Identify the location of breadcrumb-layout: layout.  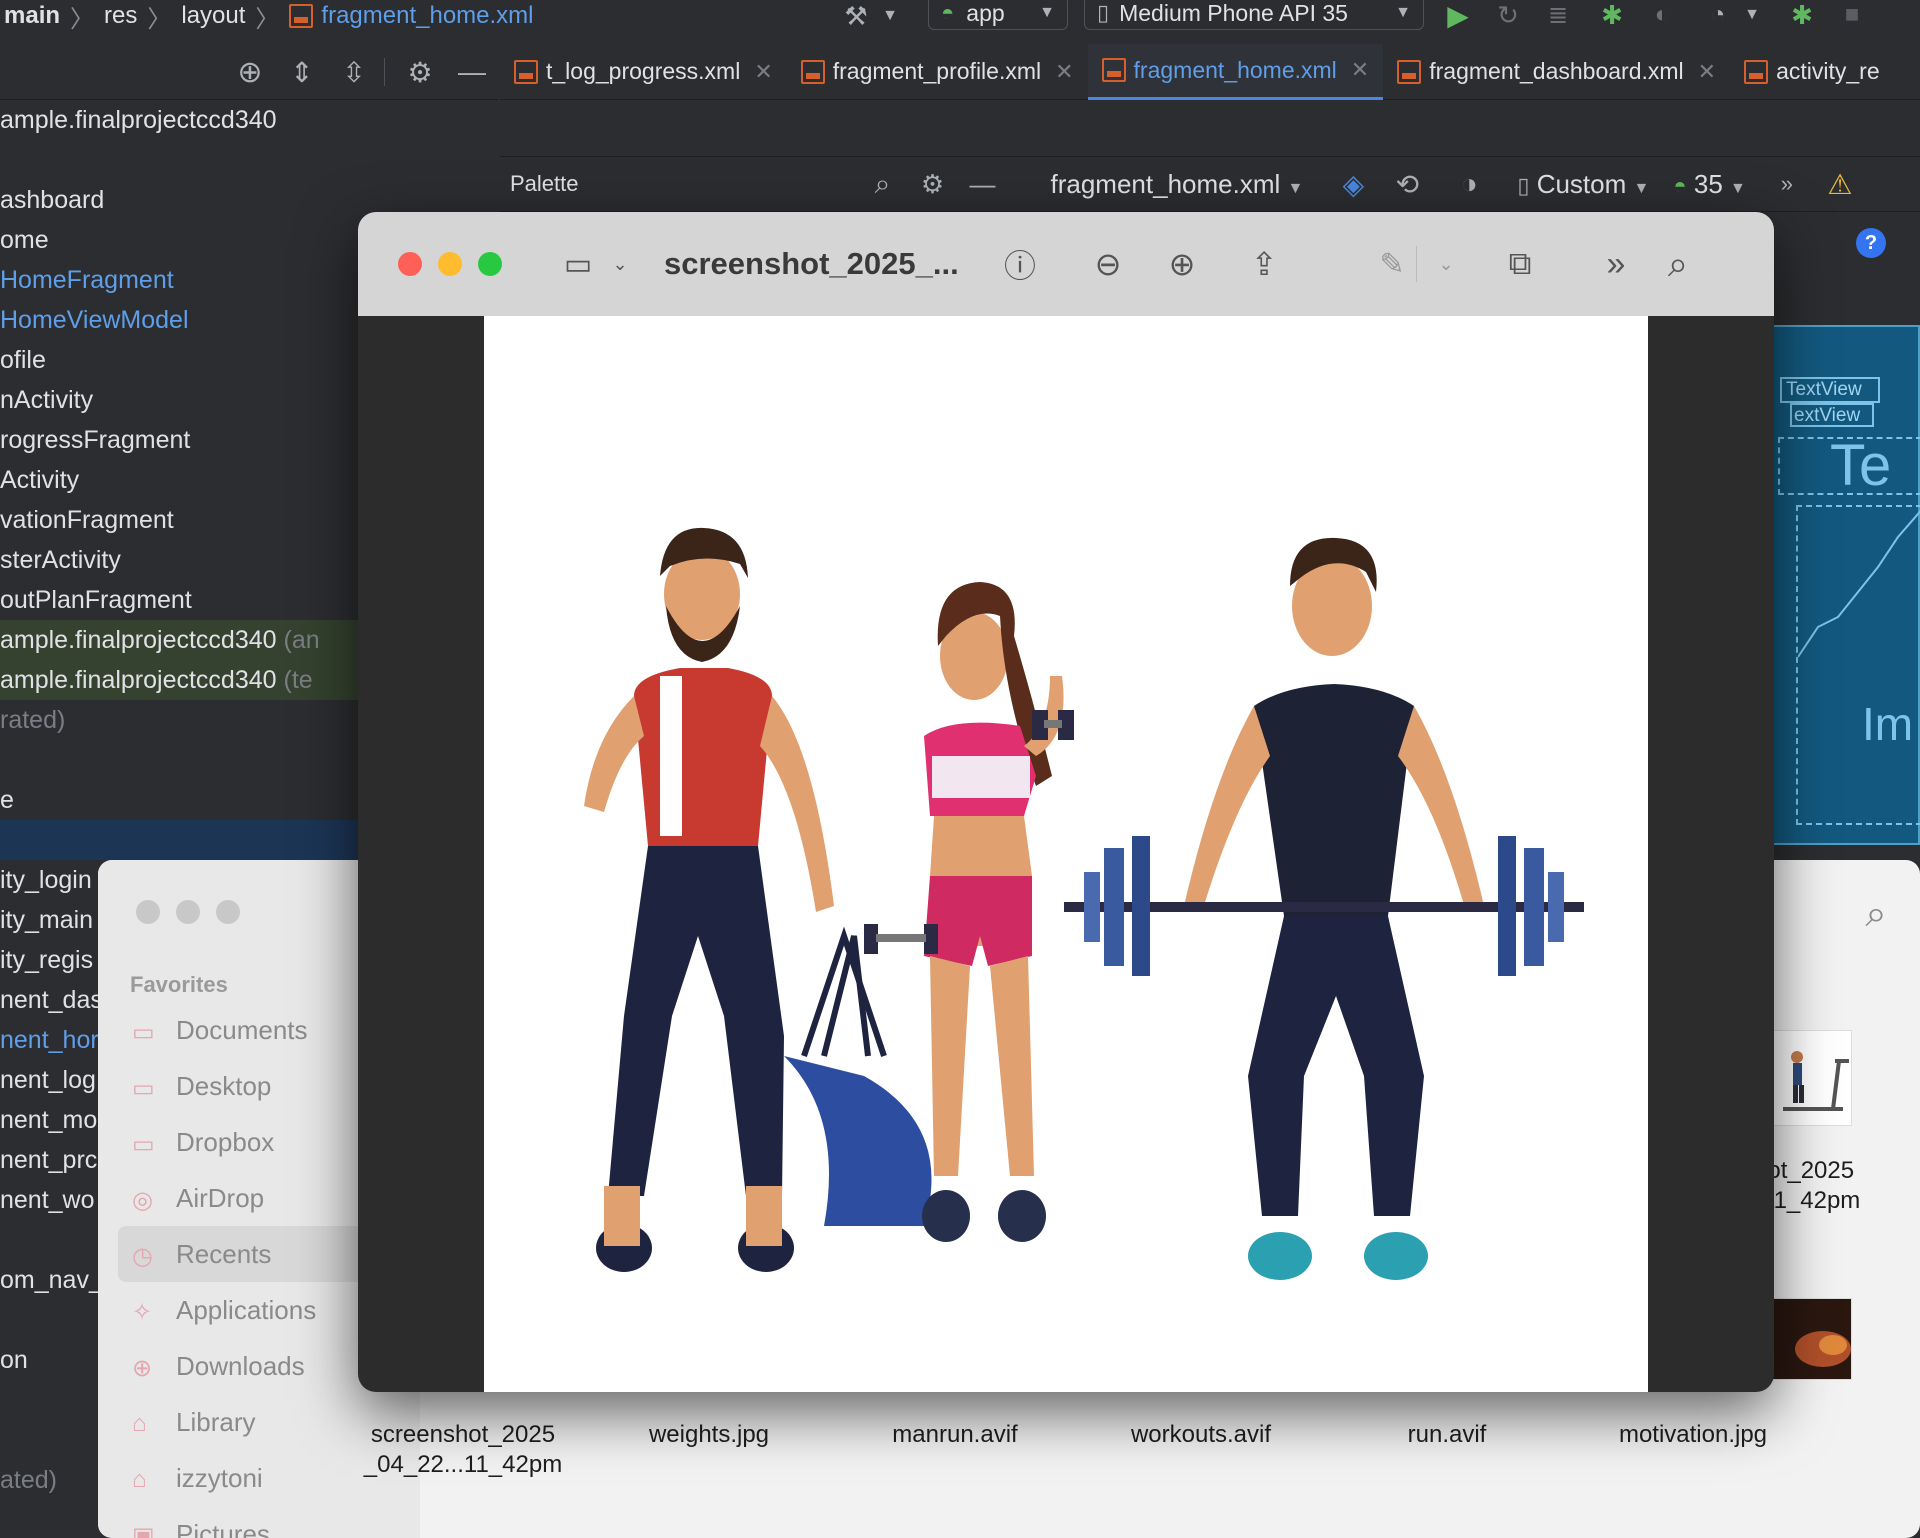
(213, 16).